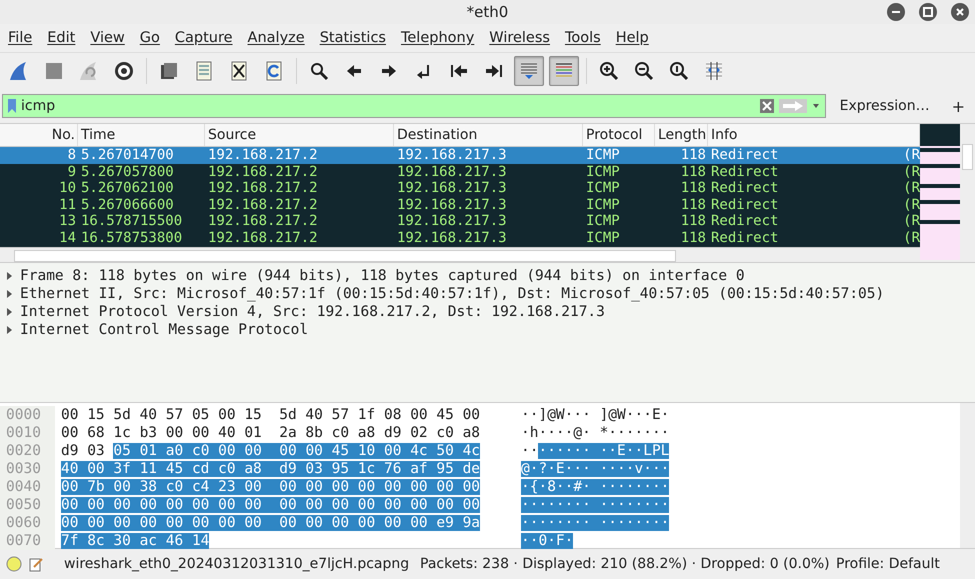  I want to click on menu-item: Edit, so click(61, 38).